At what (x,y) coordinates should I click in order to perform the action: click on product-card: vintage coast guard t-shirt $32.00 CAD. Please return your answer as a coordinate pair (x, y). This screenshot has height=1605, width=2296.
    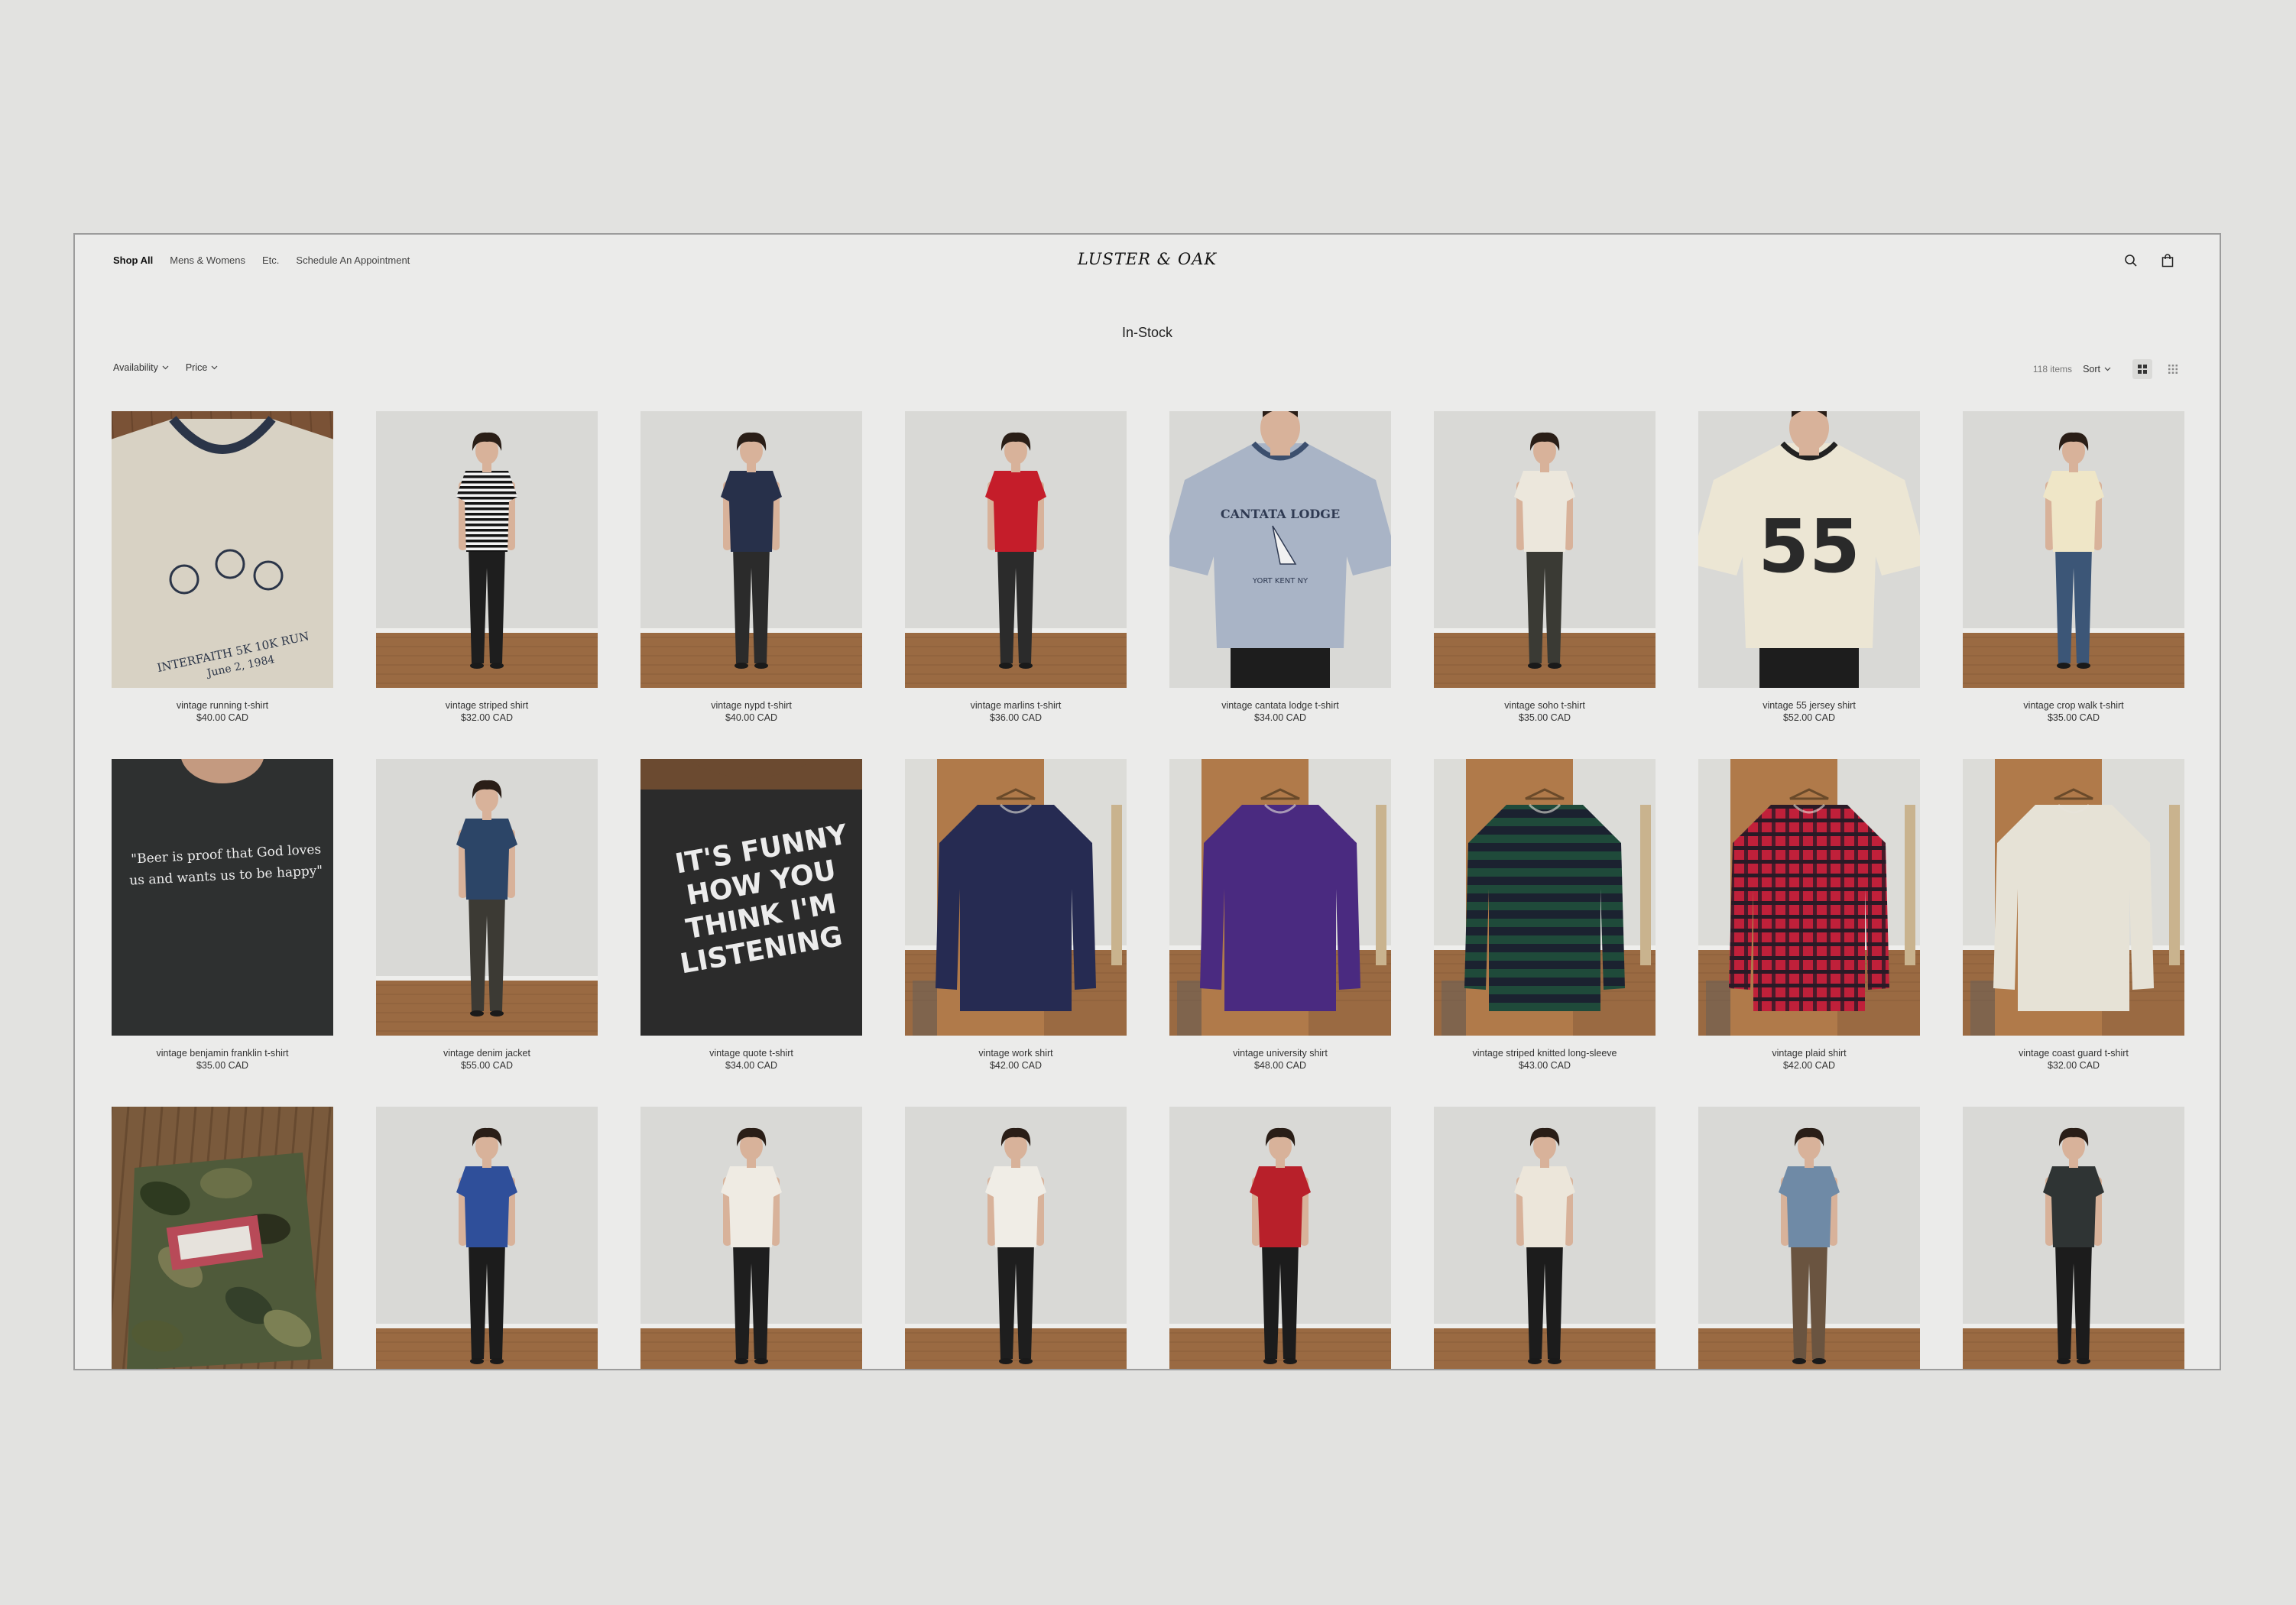
    Looking at the image, I should click on (2073, 933).